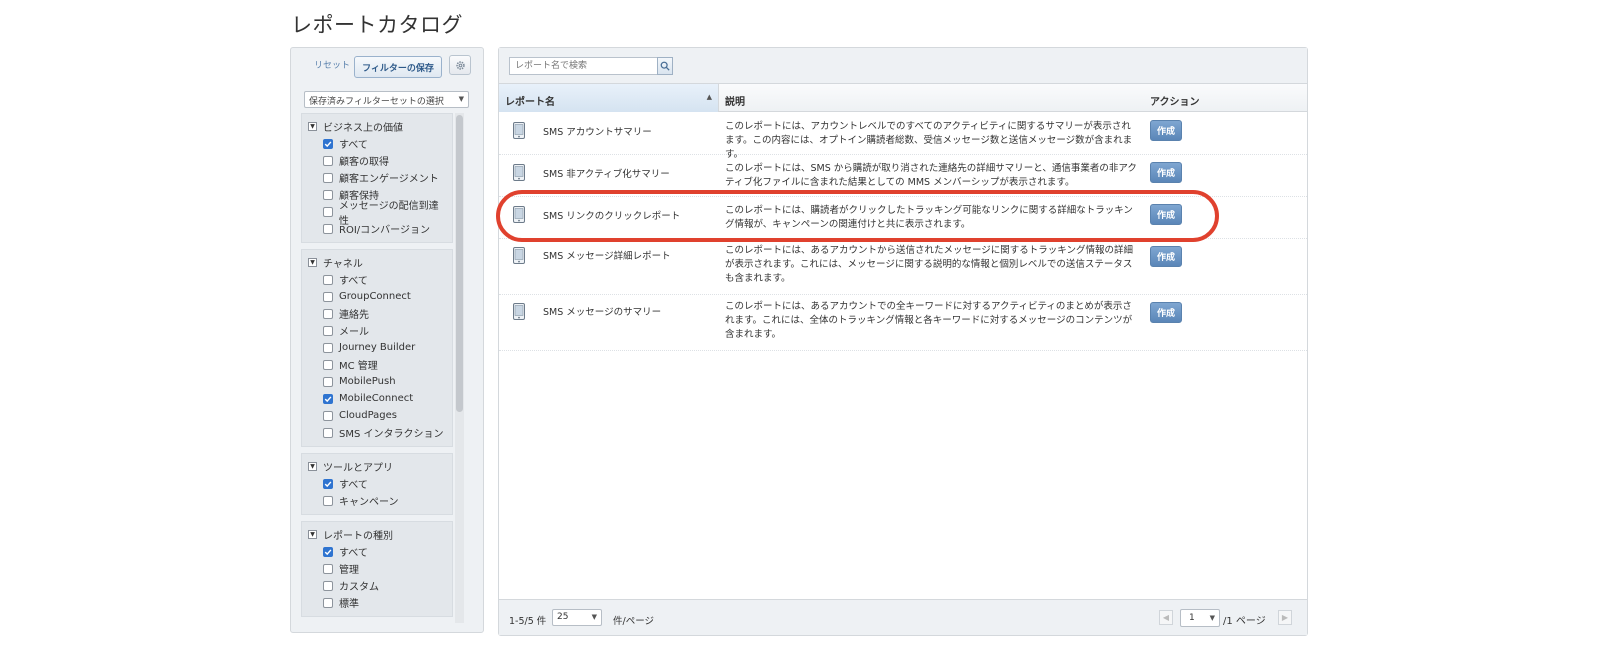 The height and width of the screenshot is (654, 1600). What do you see at coordinates (377, 585) in the screenshot?
I see `filter-option: カスタム` at bounding box center [377, 585].